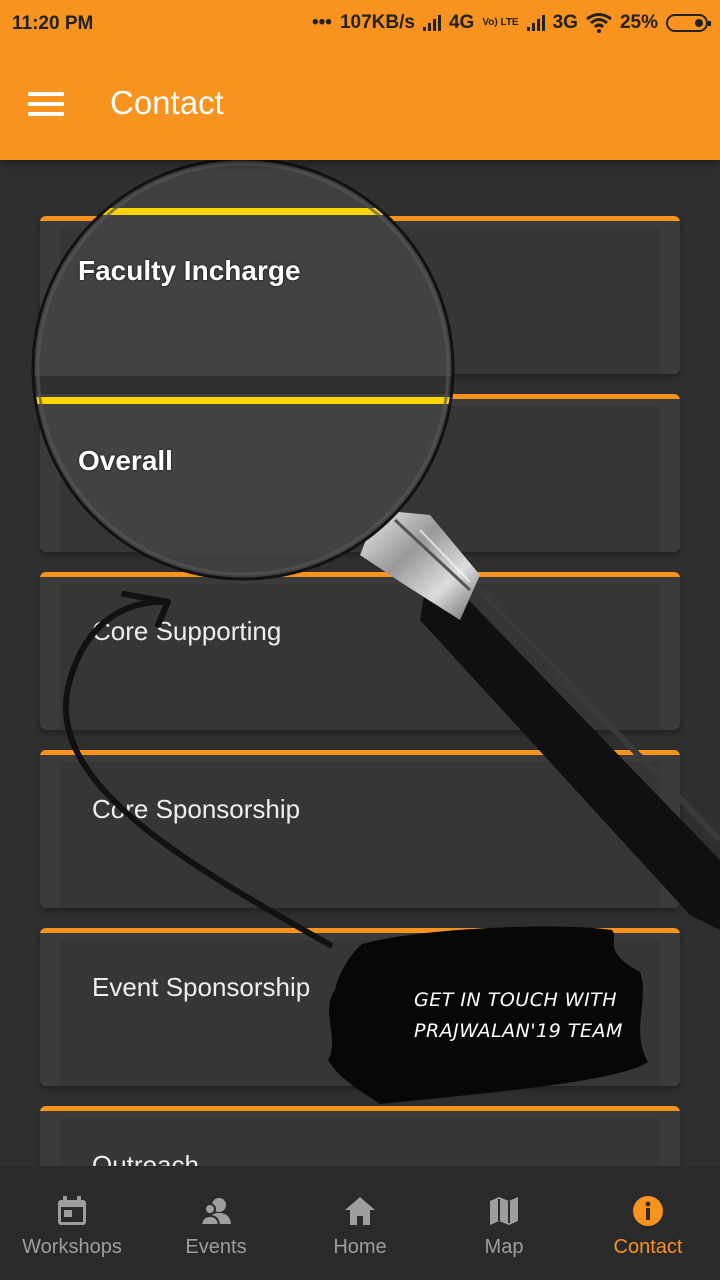  I want to click on nav-label: Contact, so click(648, 1247).